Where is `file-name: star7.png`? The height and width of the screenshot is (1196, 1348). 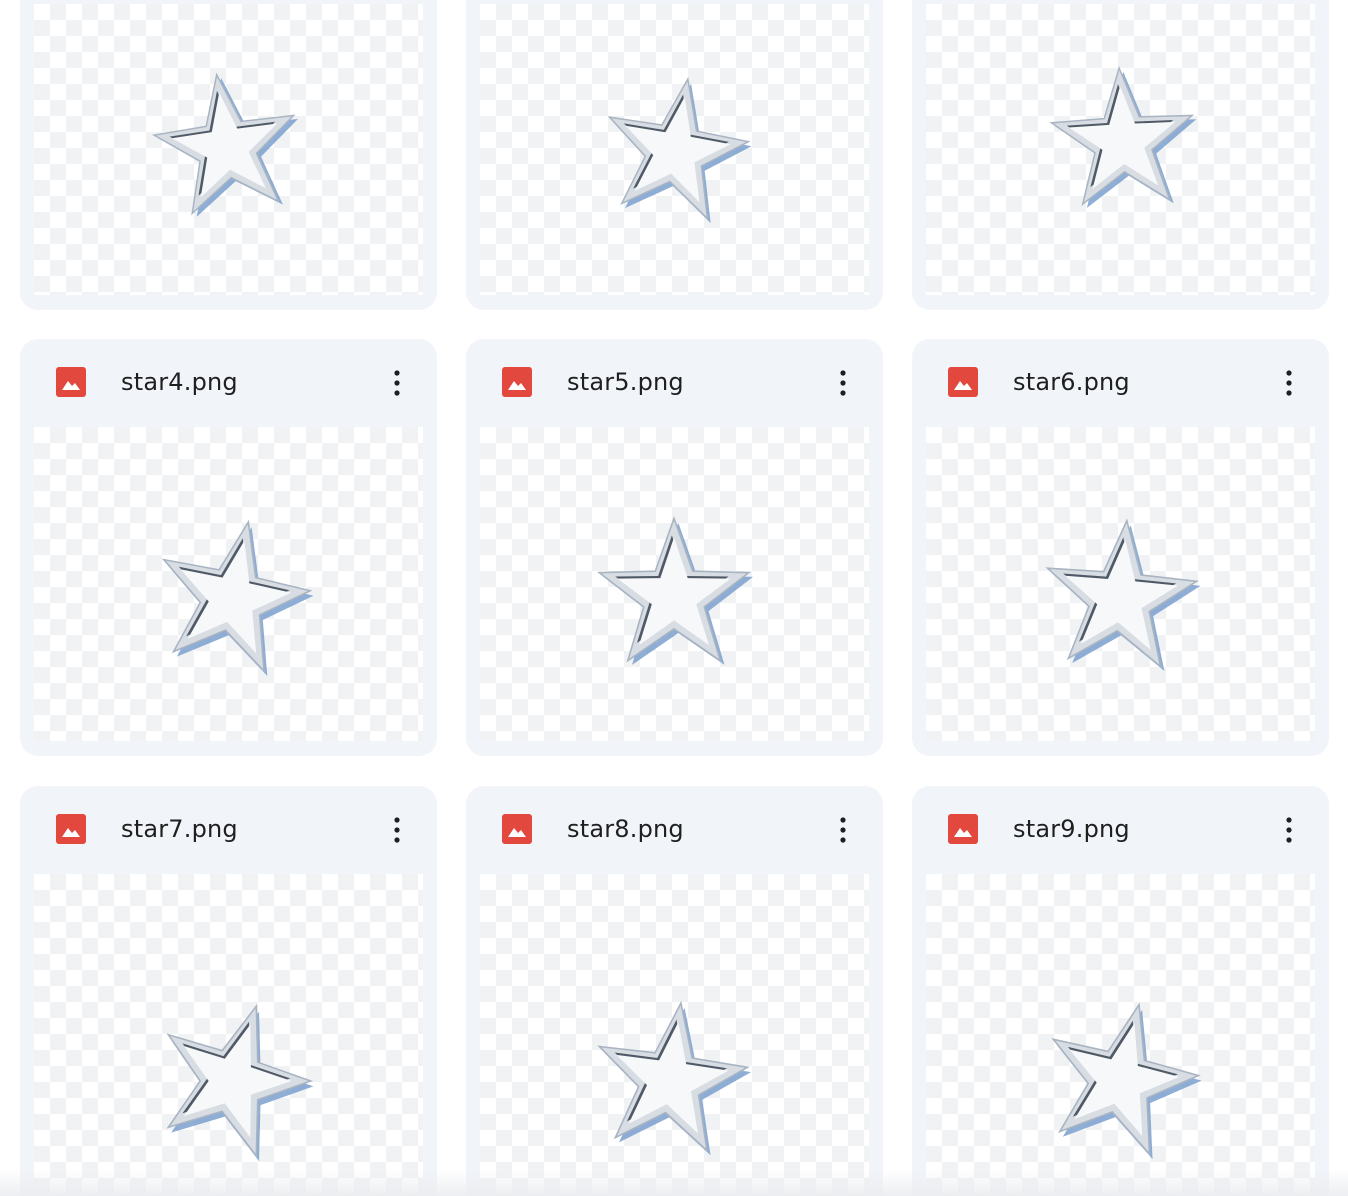
file-name: star7.png is located at coordinates (179, 829).